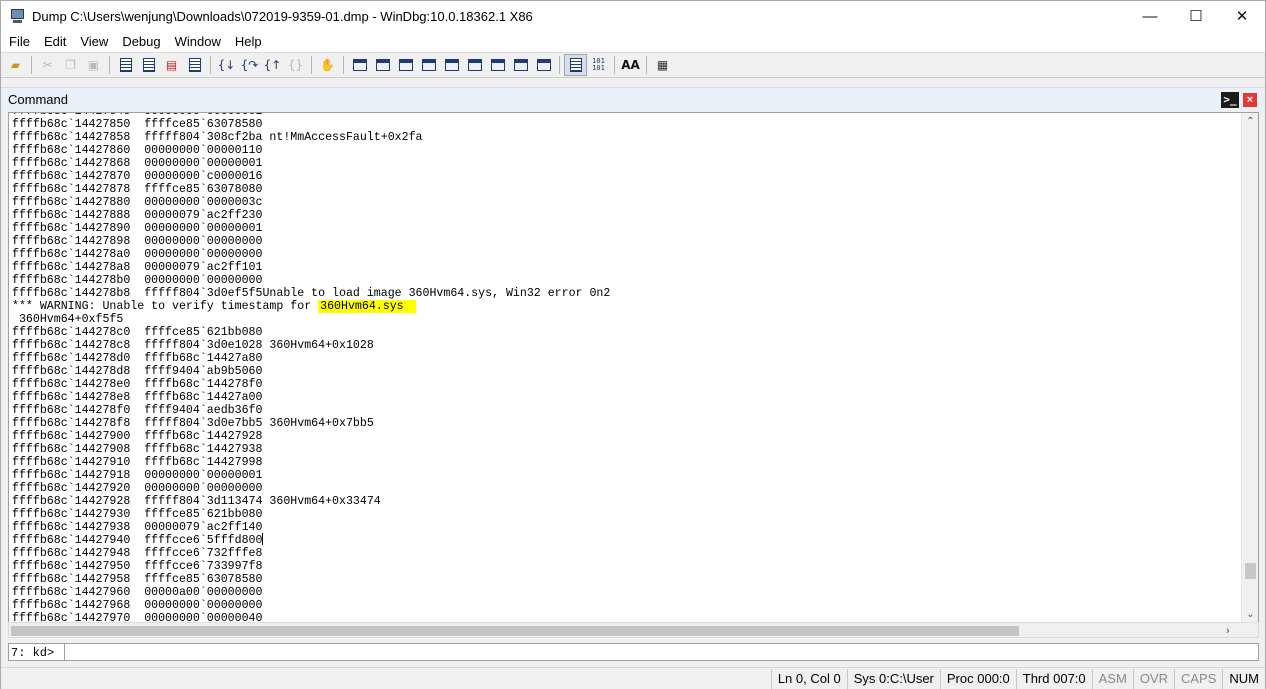  What do you see at coordinates (47, 65) in the screenshot?
I see `cut-icon: ✂` at bounding box center [47, 65].